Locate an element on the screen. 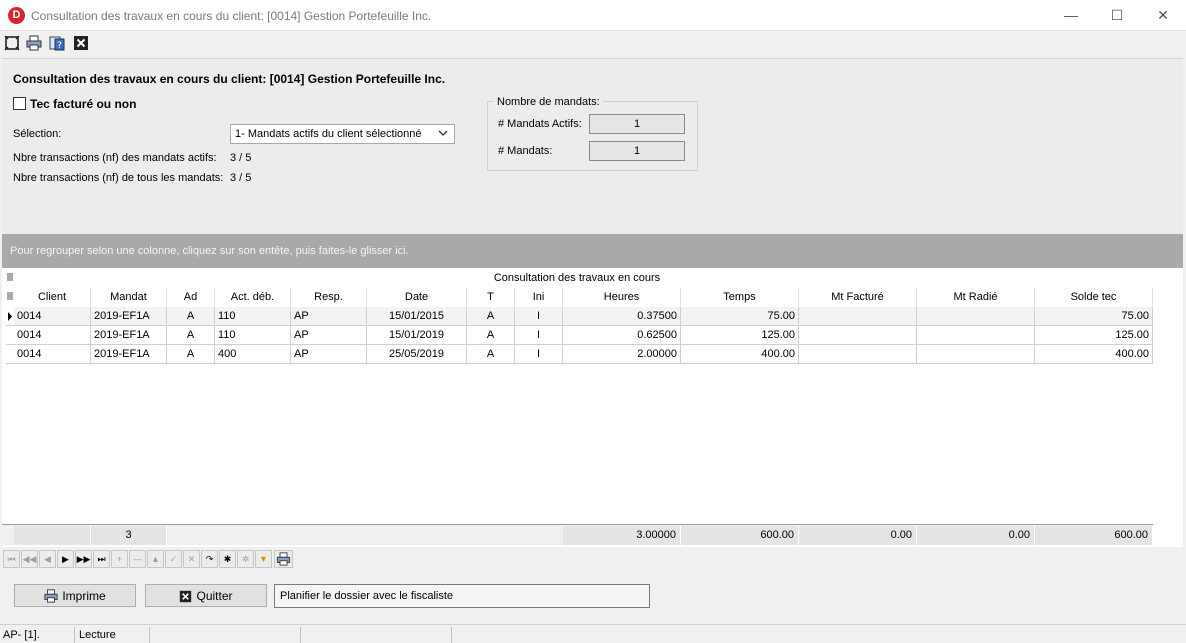 The height and width of the screenshot is (643, 1186). nav-next-page-icon: ▶▶ is located at coordinates (83, 559).